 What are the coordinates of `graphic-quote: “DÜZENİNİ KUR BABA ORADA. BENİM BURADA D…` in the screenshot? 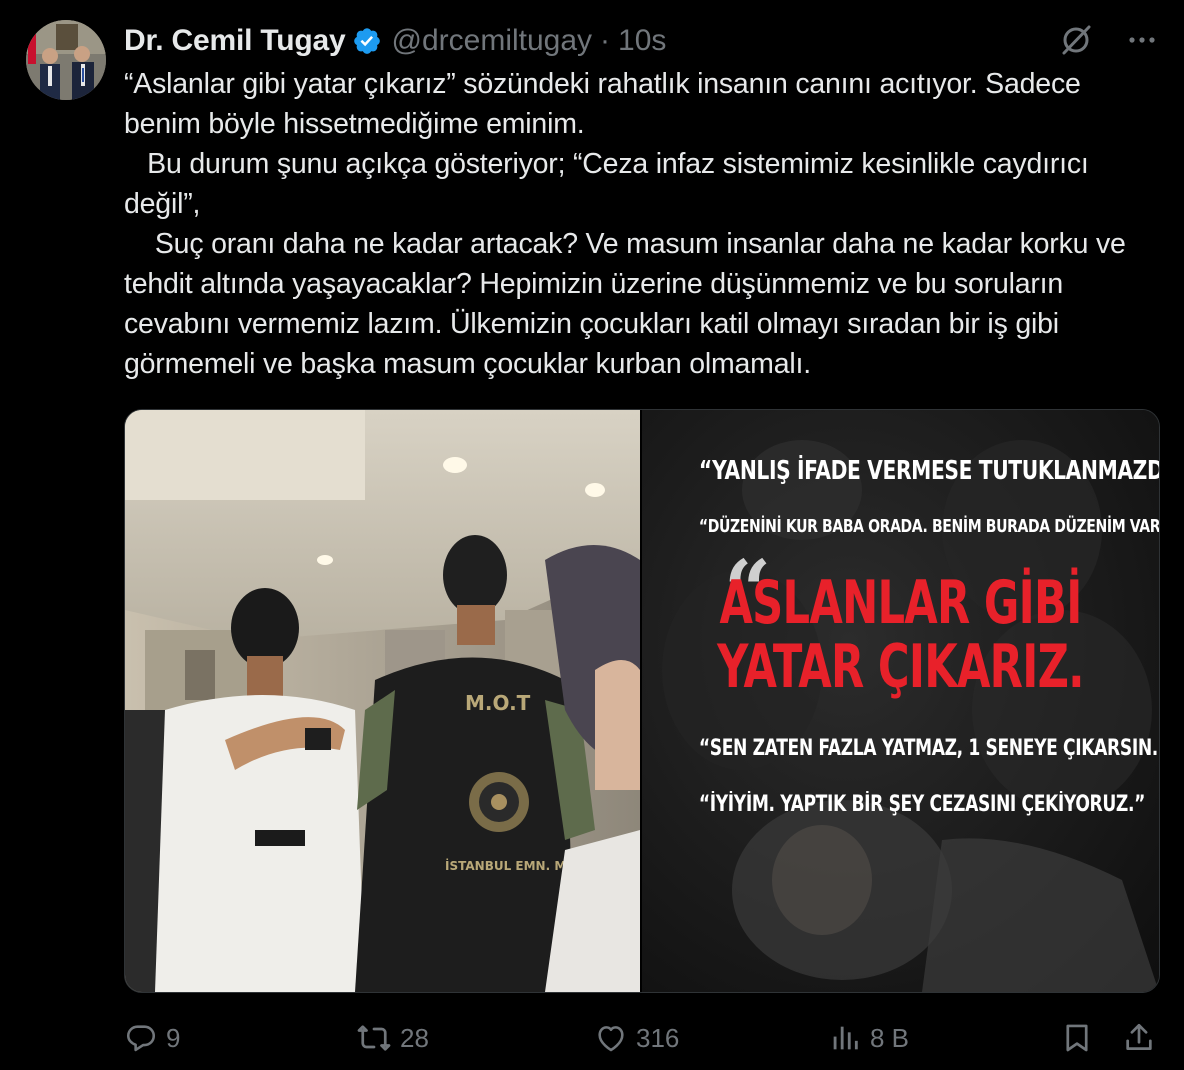 It's located at (929, 526).